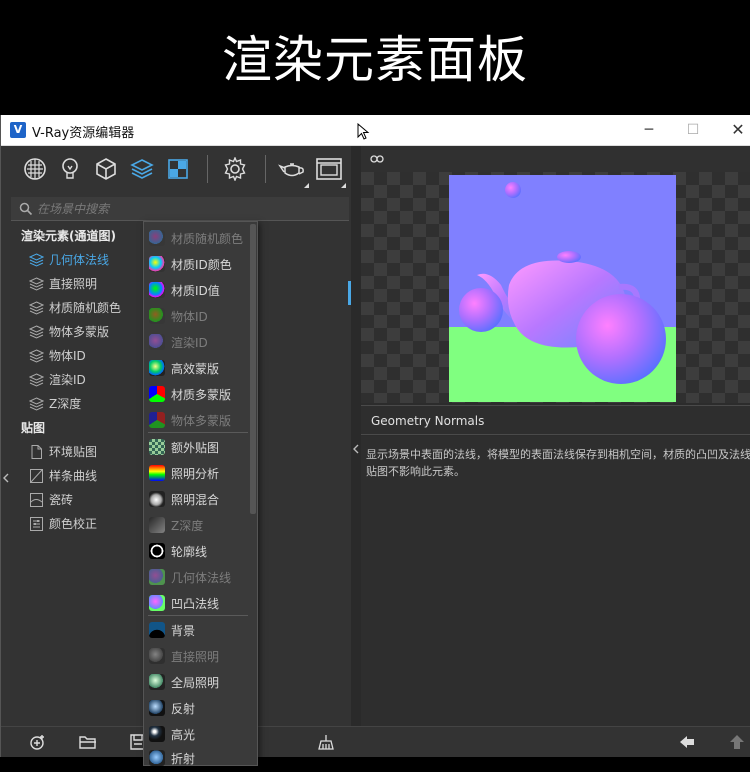 This screenshot has width=750, height=772. What do you see at coordinates (70, 169) in the screenshot?
I see `lights-category-icon` at bounding box center [70, 169].